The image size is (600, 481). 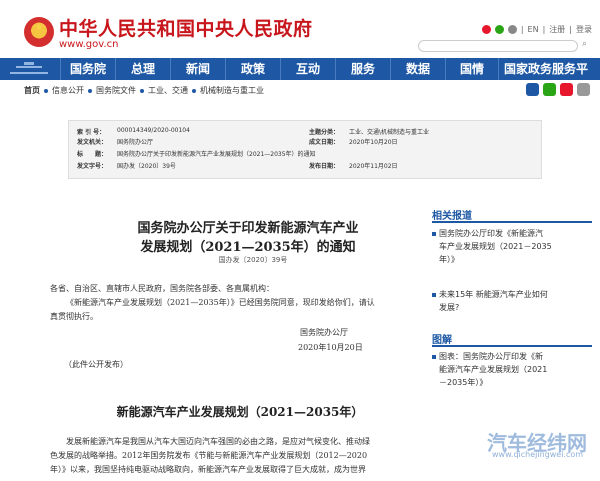 What do you see at coordinates (153, 130) in the screenshot?
I see `index-value: 000014349/2020-00104` at bounding box center [153, 130].